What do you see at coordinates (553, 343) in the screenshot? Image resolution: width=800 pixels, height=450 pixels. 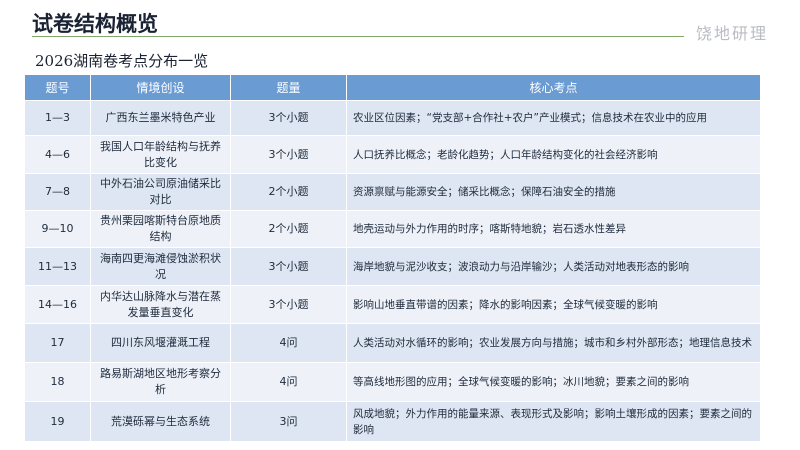 I see `core-points-cell: 人类活动对水循环的影响；农业发展方向与措施；城市和乡村外部形态；地理信息技术` at bounding box center [553, 343].